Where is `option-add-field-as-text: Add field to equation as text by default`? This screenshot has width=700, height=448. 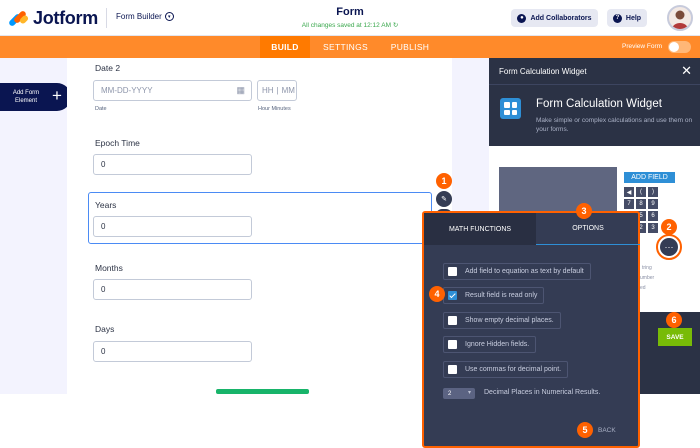
option-add-field-as-text: Add field to equation as text by default is located at coordinates (517, 271).